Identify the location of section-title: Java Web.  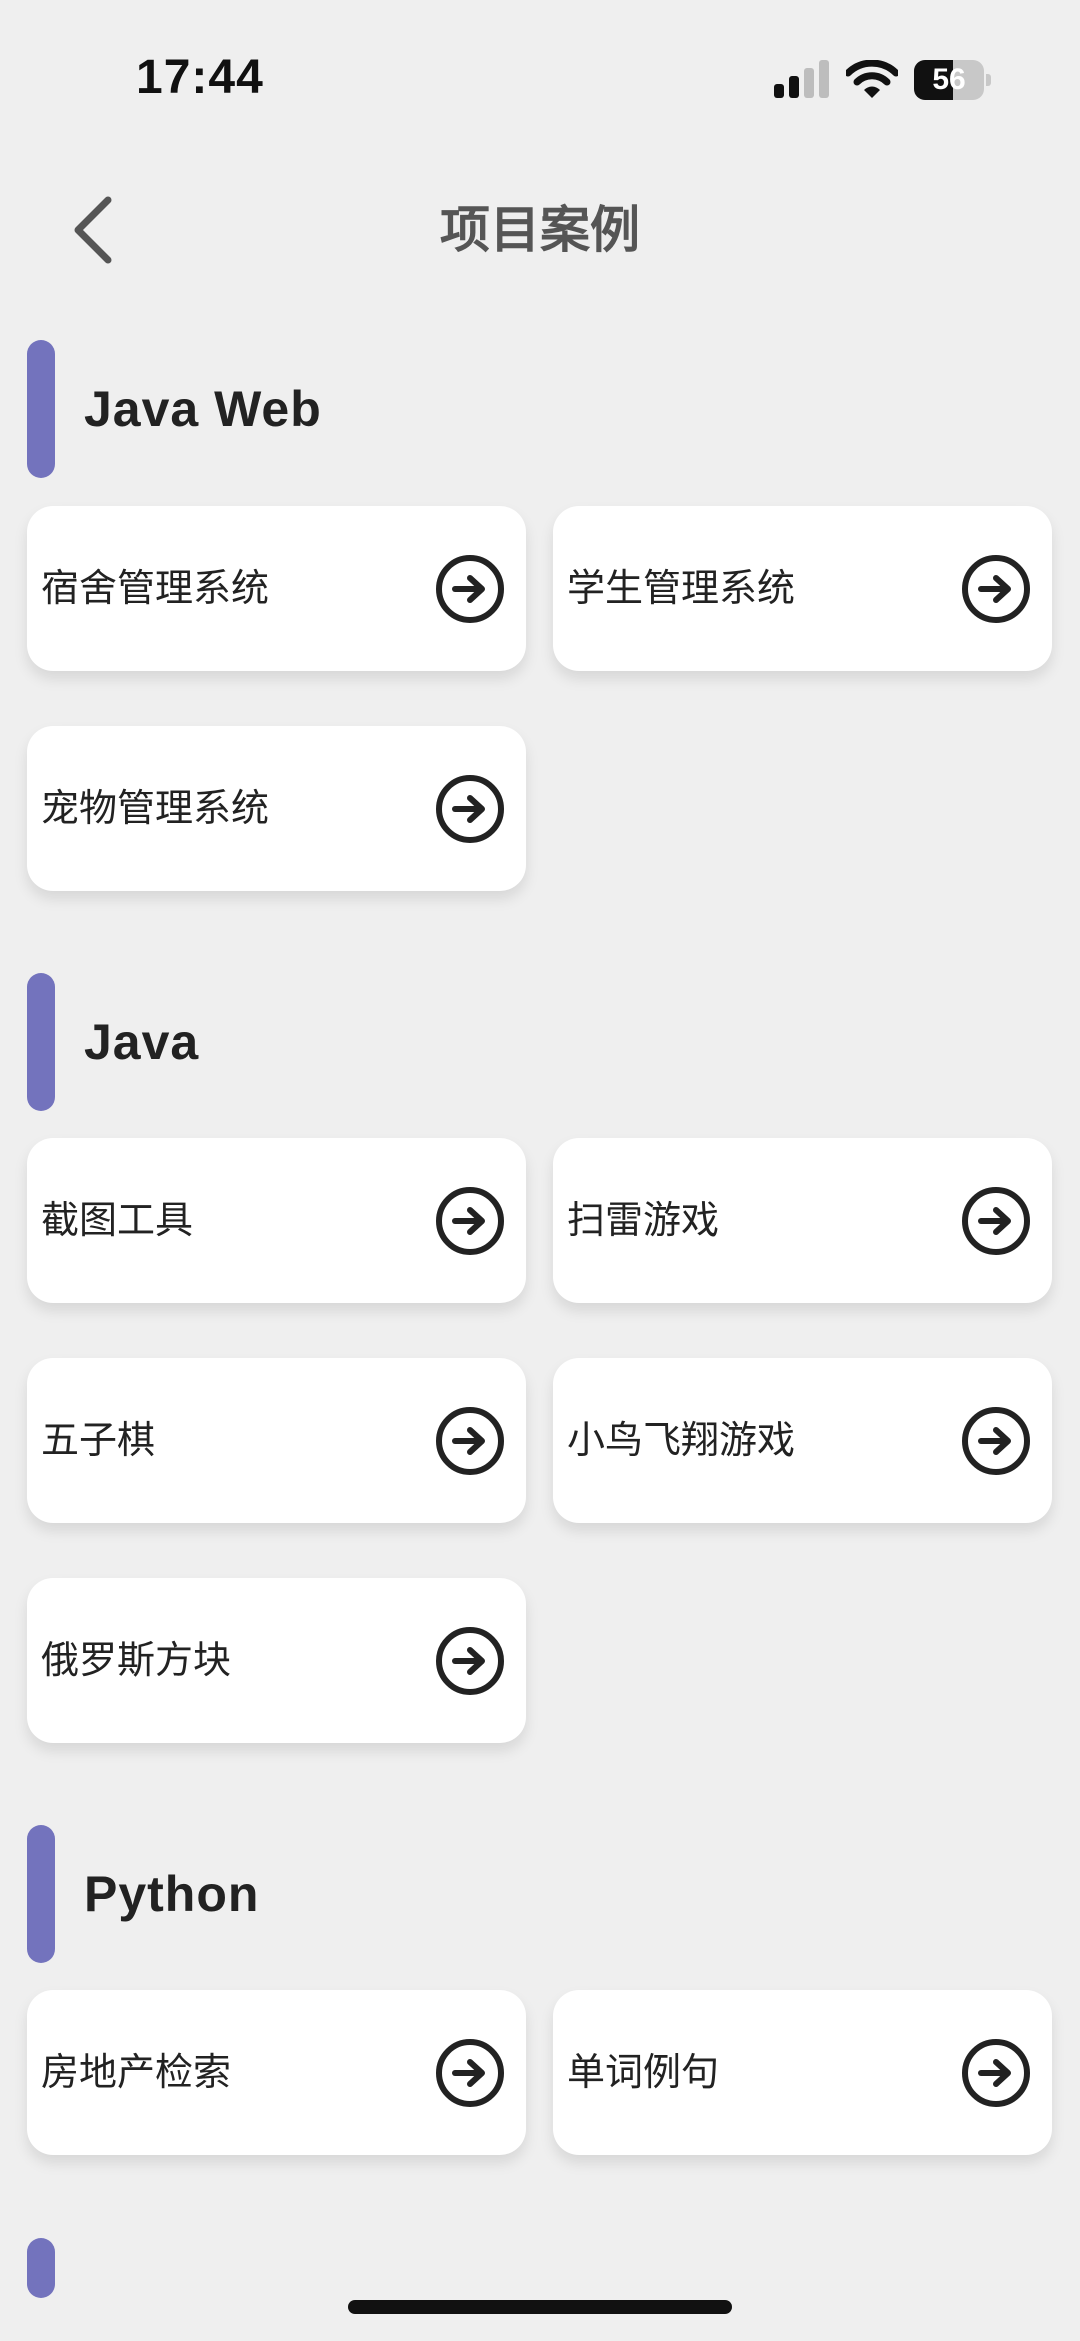
(203, 409).